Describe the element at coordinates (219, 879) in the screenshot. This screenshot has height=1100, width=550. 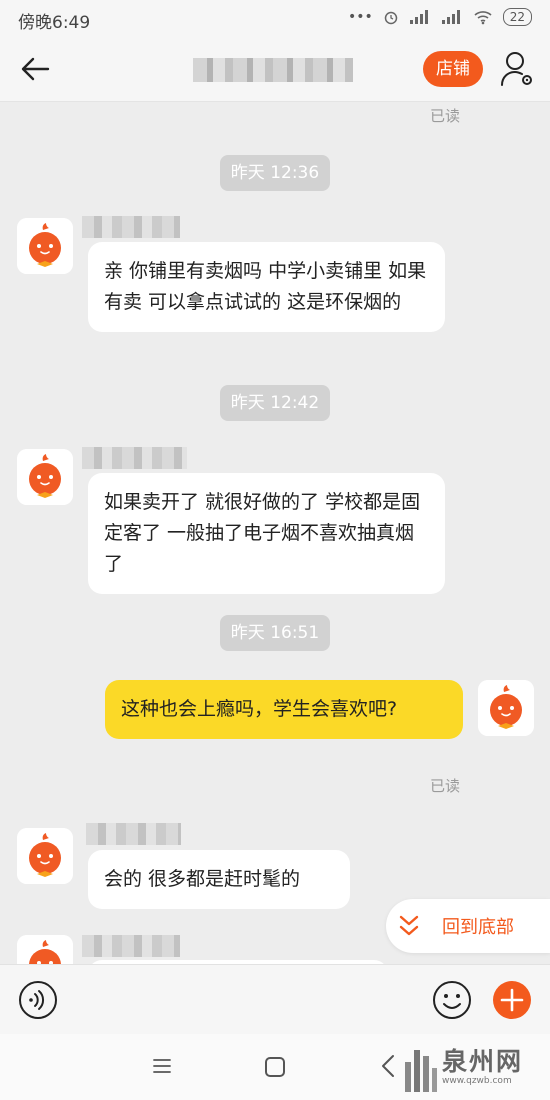
I see `message-bubble: 会的 很多都是赶时髦的` at that location.